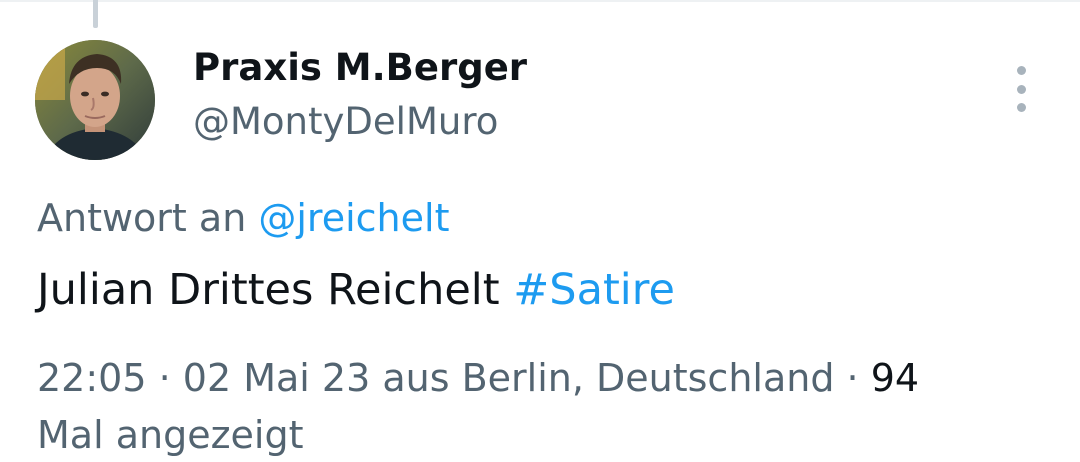 The height and width of the screenshot is (462, 1080). Describe the element at coordinates (345, 121) in the screenshot. I see `author-handle: @MontyDelMuro` at that location.